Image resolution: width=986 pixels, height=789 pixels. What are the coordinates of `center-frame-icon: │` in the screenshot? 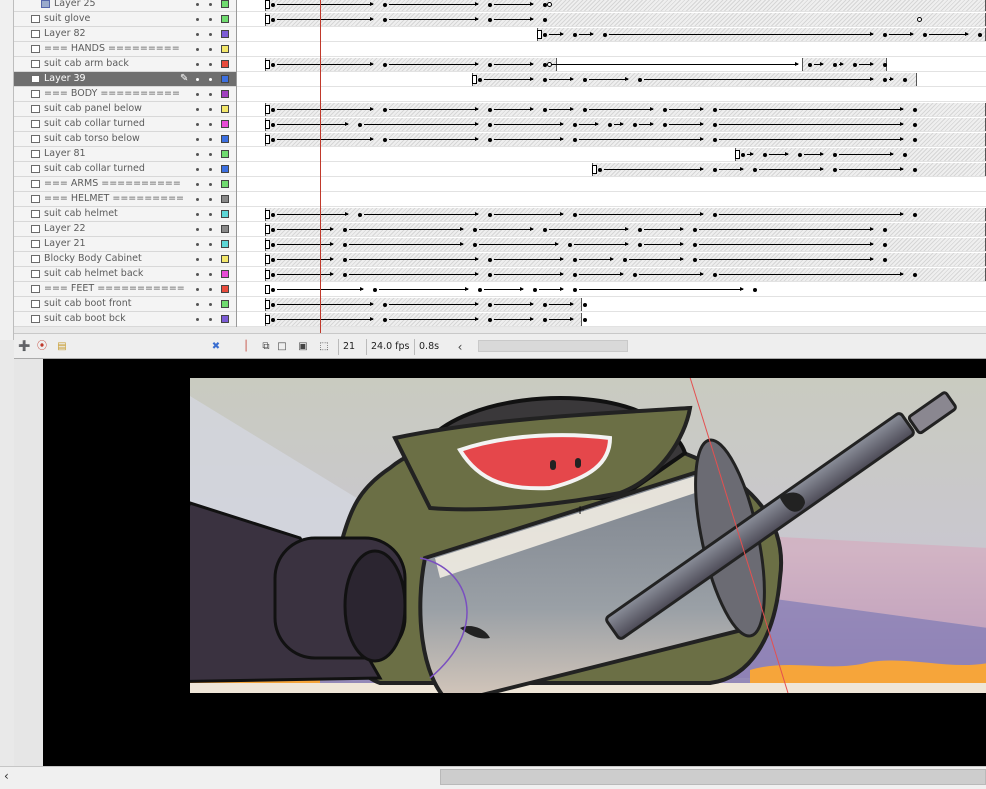 It's located at (246, 347).